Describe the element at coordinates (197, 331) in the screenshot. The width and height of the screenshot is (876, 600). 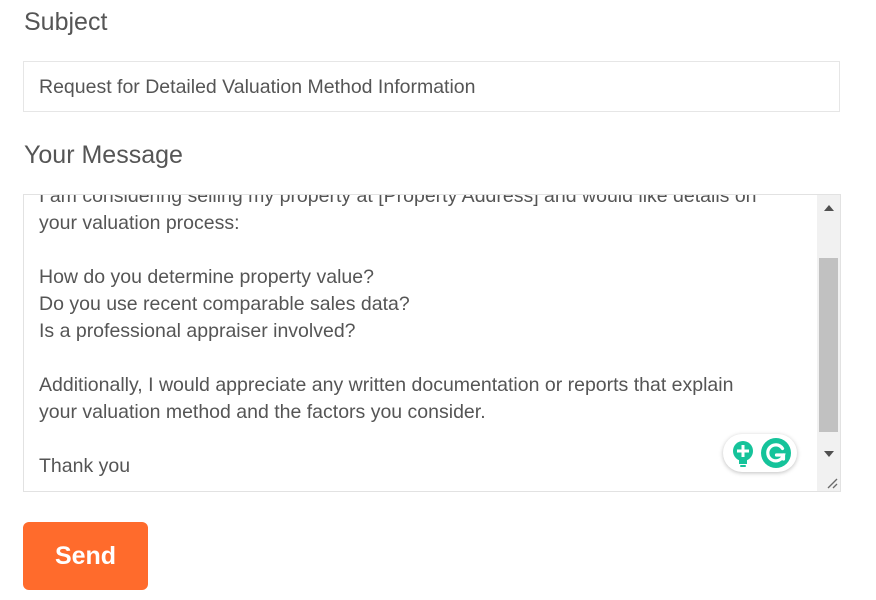
I see `message-line: Is a professional appraiser involved?` at that location.